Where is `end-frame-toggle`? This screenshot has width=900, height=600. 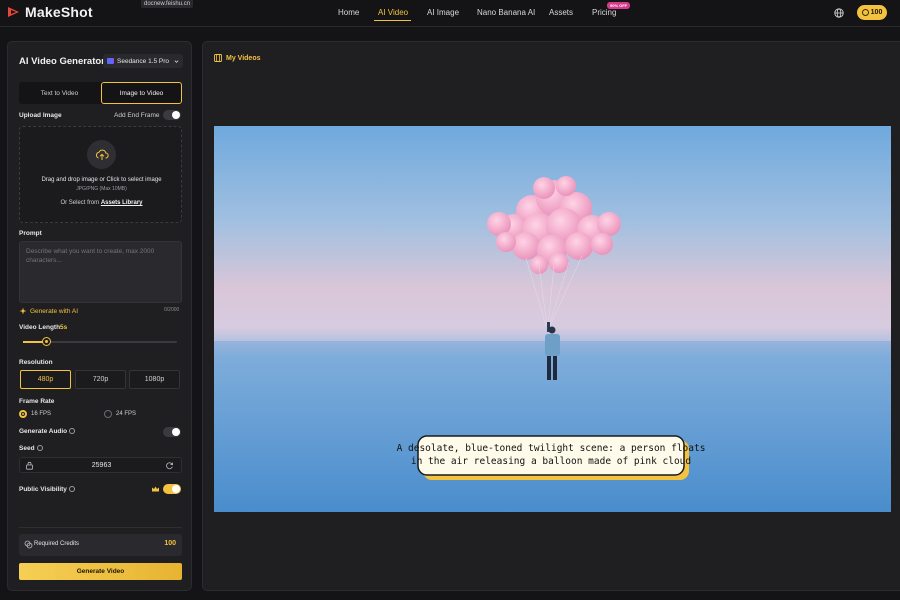
end-frame-toggle is located at coordinates (172, 115).